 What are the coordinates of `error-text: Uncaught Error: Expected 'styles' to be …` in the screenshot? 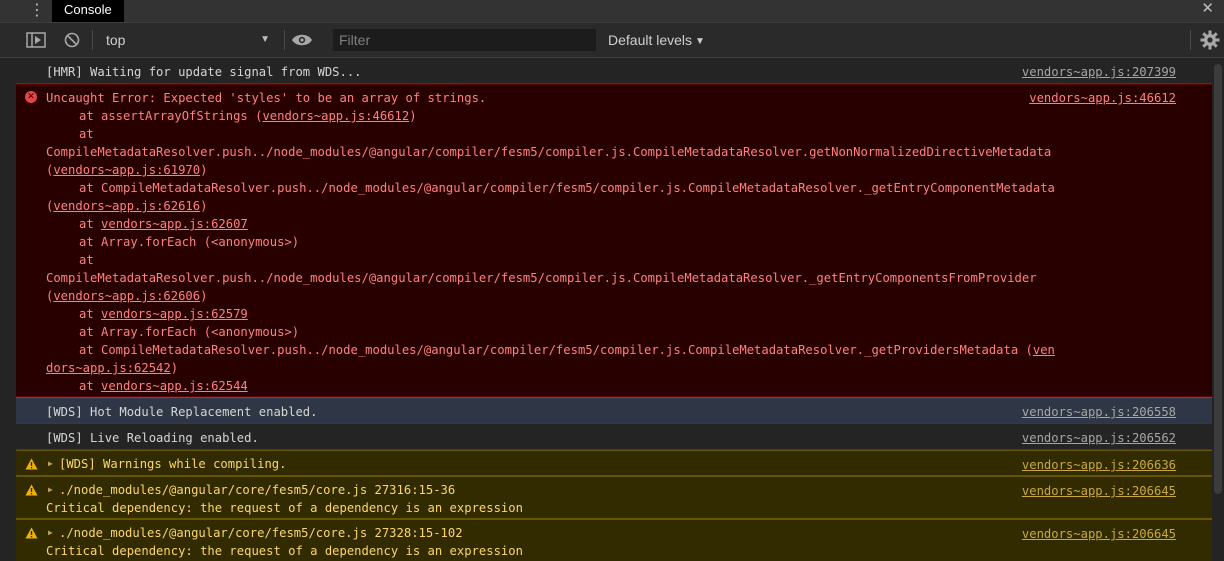 It's located at (266, 98).